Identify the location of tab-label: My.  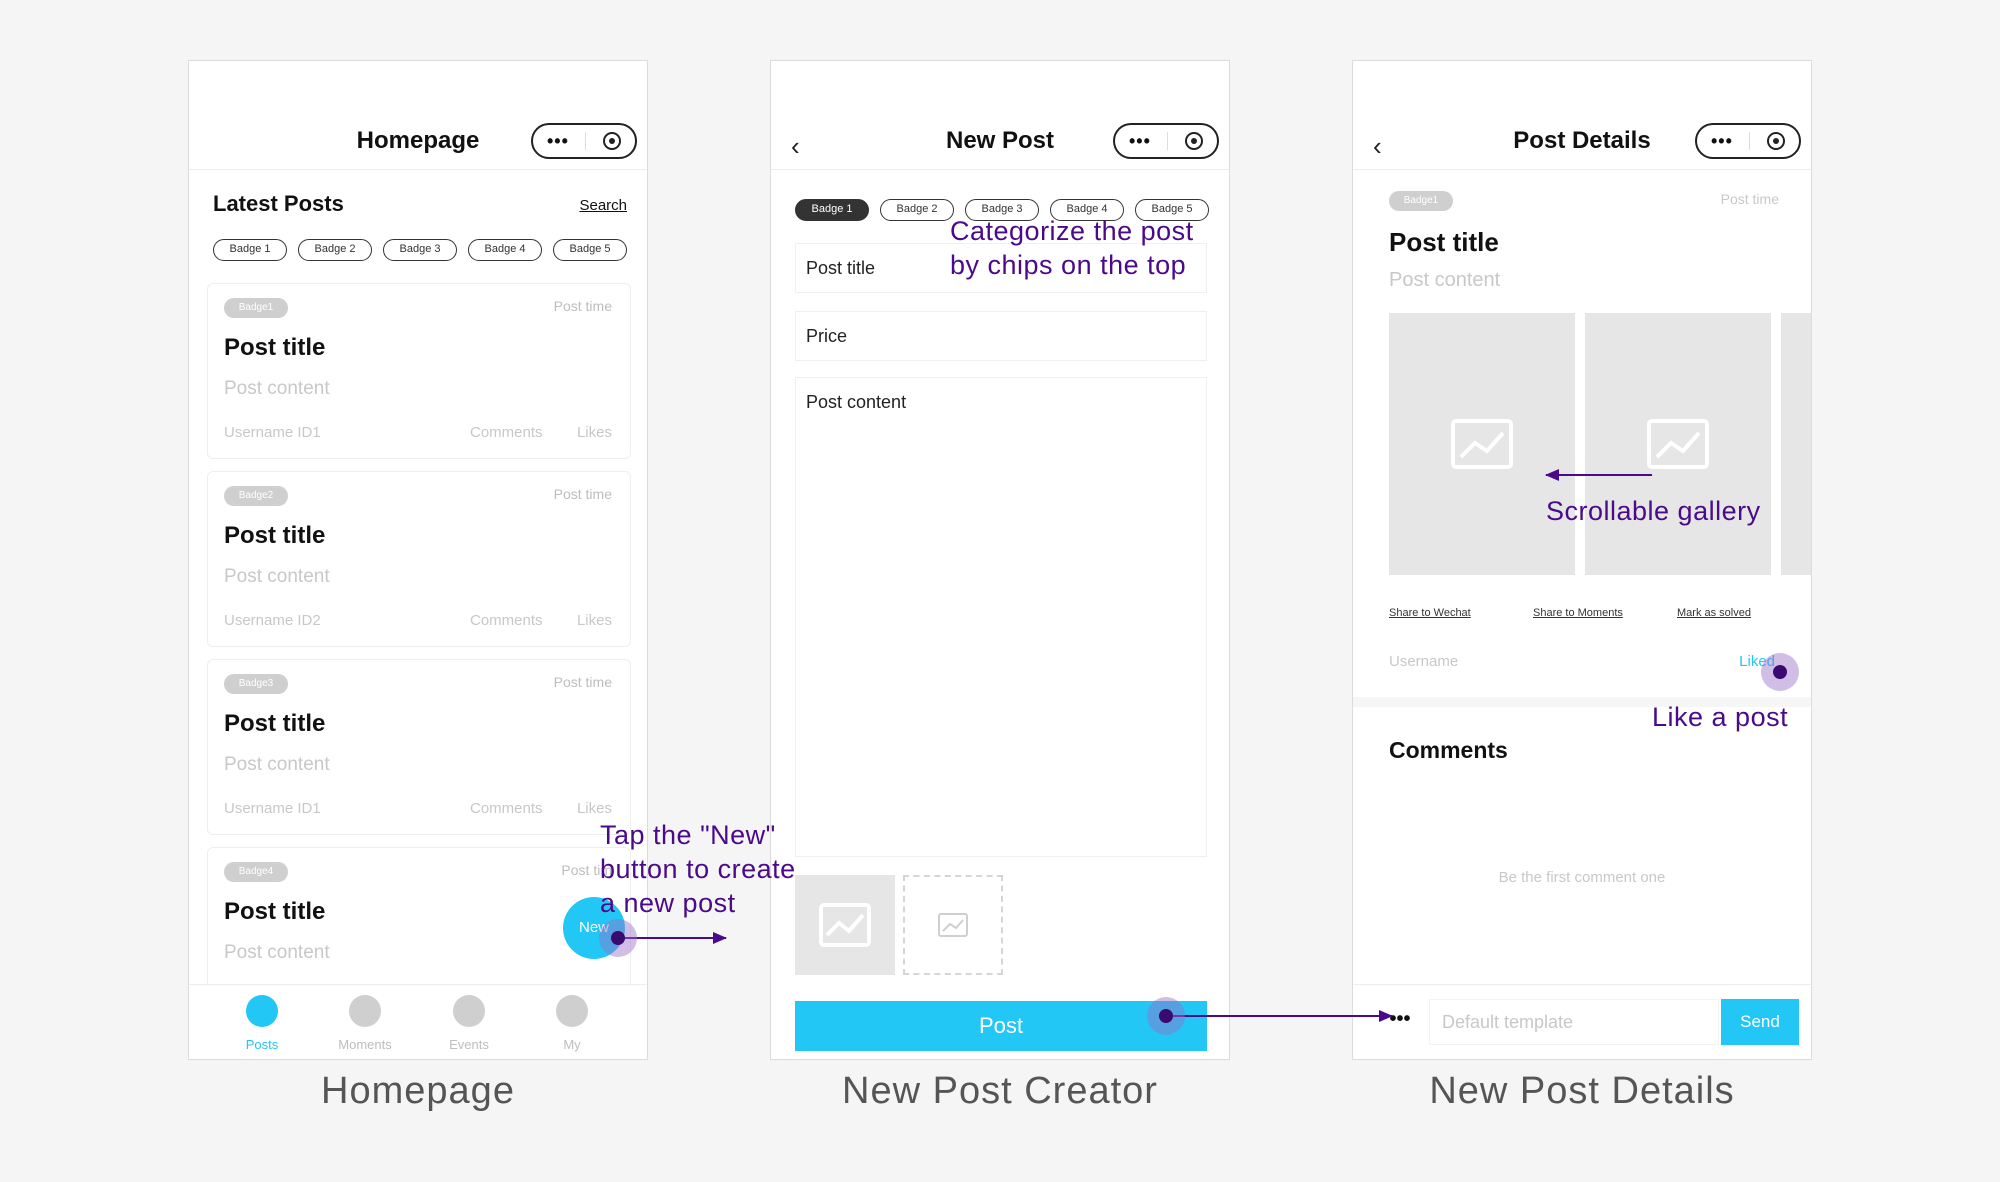
(572, 1044).